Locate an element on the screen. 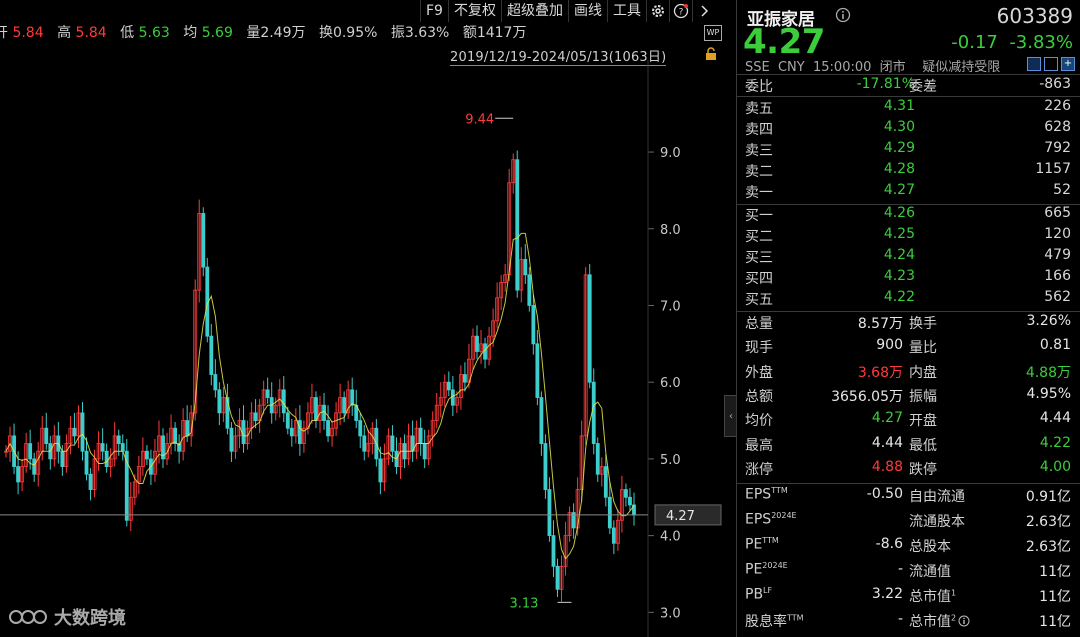 This screenshot has width=1080, height=637. stat-value: 8.57万 is located at coordinates (880, 324).